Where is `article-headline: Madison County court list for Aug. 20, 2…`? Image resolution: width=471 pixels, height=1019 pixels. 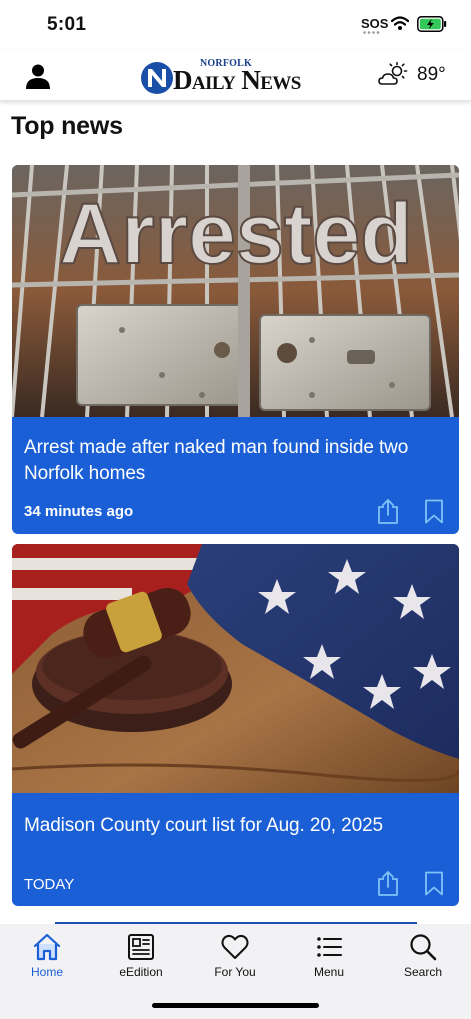 article-headline: Madison County court list for Aug. 20, 2… is located at coordinates (235, 826).